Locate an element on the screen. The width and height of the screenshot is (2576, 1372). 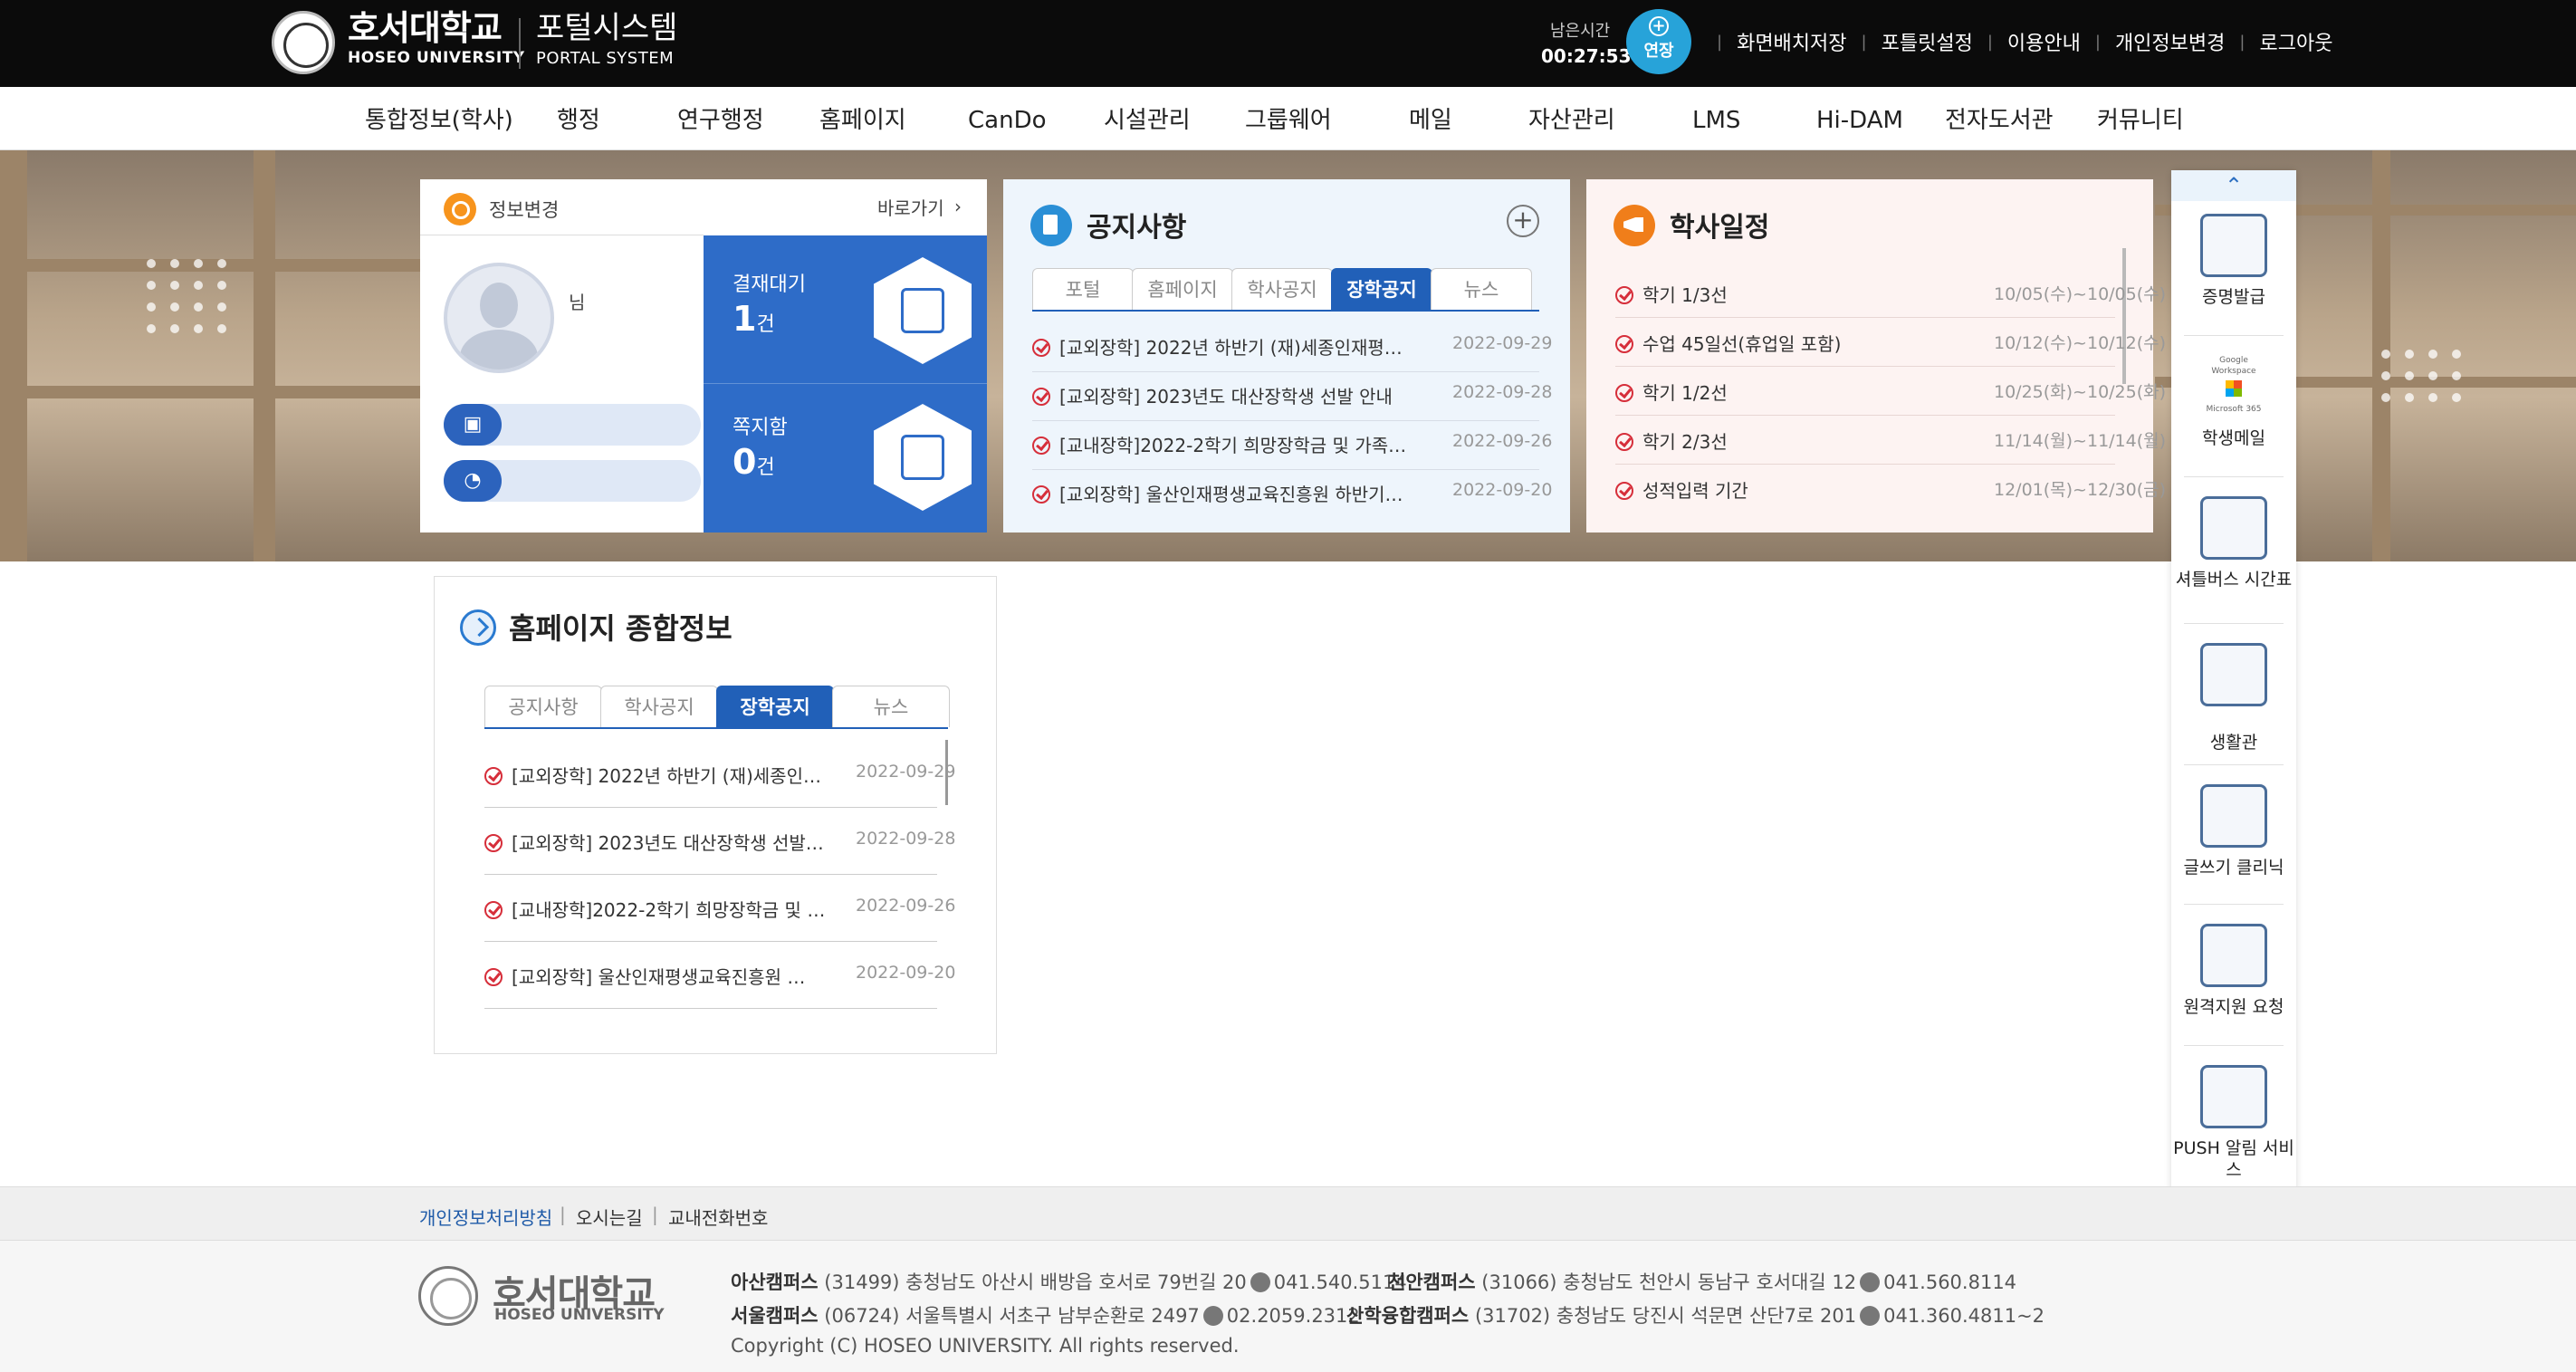
schedule-item: 수업 45일선(휴업일 포함) 10/12(수)~10/12(수) is located at coordinates (1890, 343).